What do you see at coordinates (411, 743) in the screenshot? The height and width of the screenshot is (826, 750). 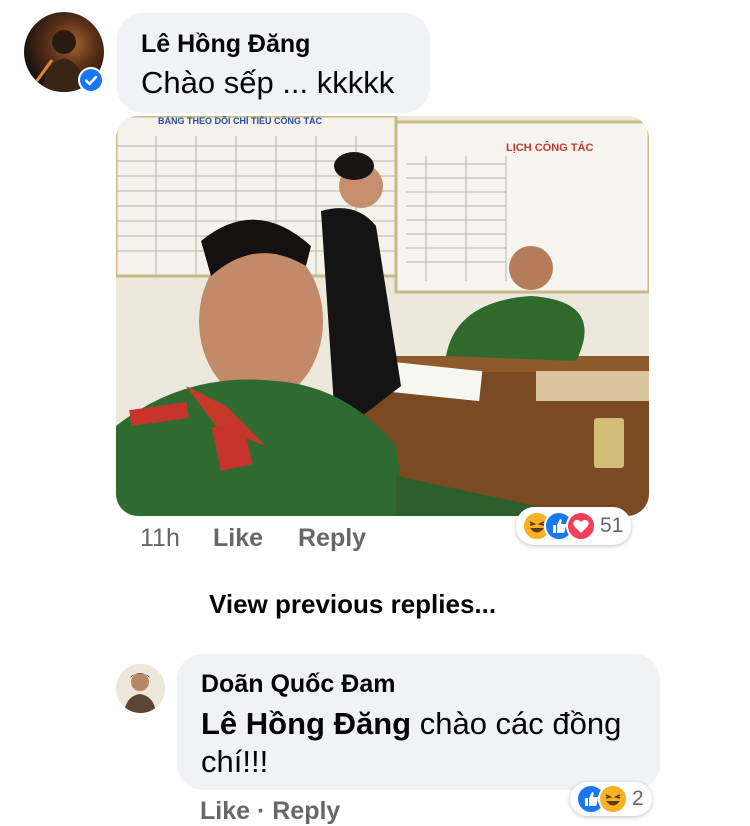 I see `reply-text: Lê Hồng Đăng chào các đồng chí!!!` at bounding box center [411, 743].